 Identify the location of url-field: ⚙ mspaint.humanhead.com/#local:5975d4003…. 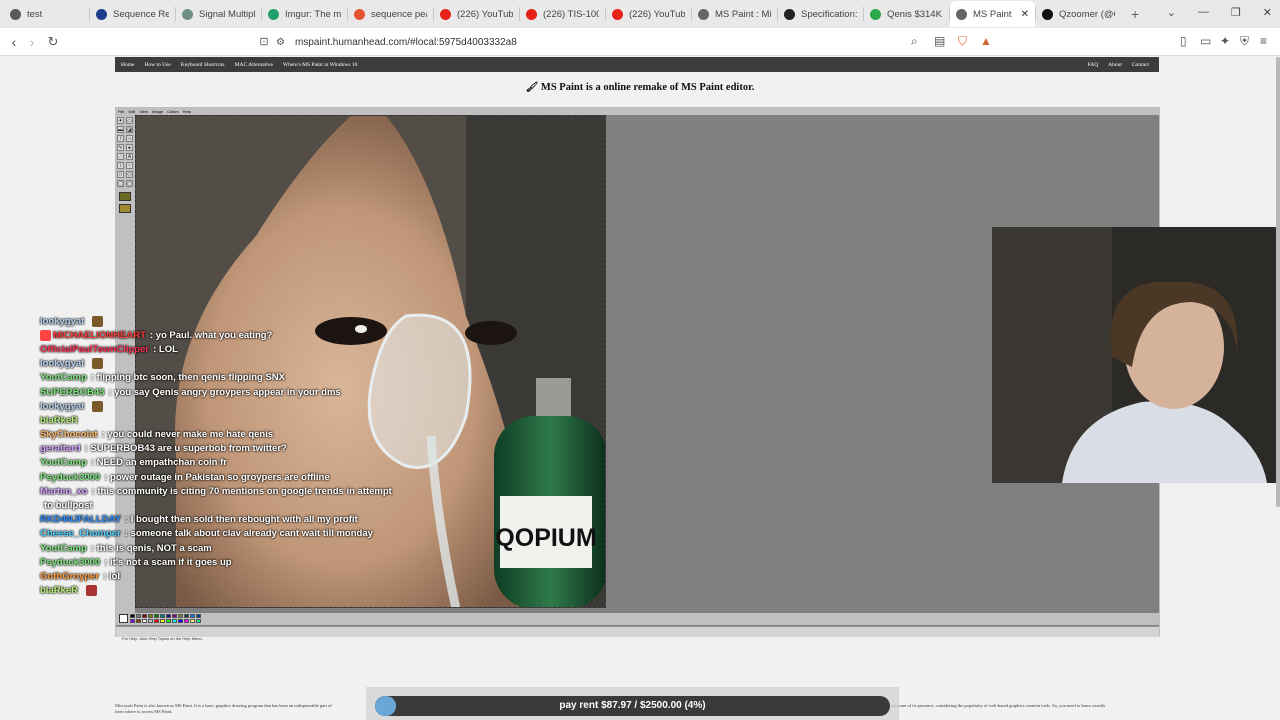
(636, 42).